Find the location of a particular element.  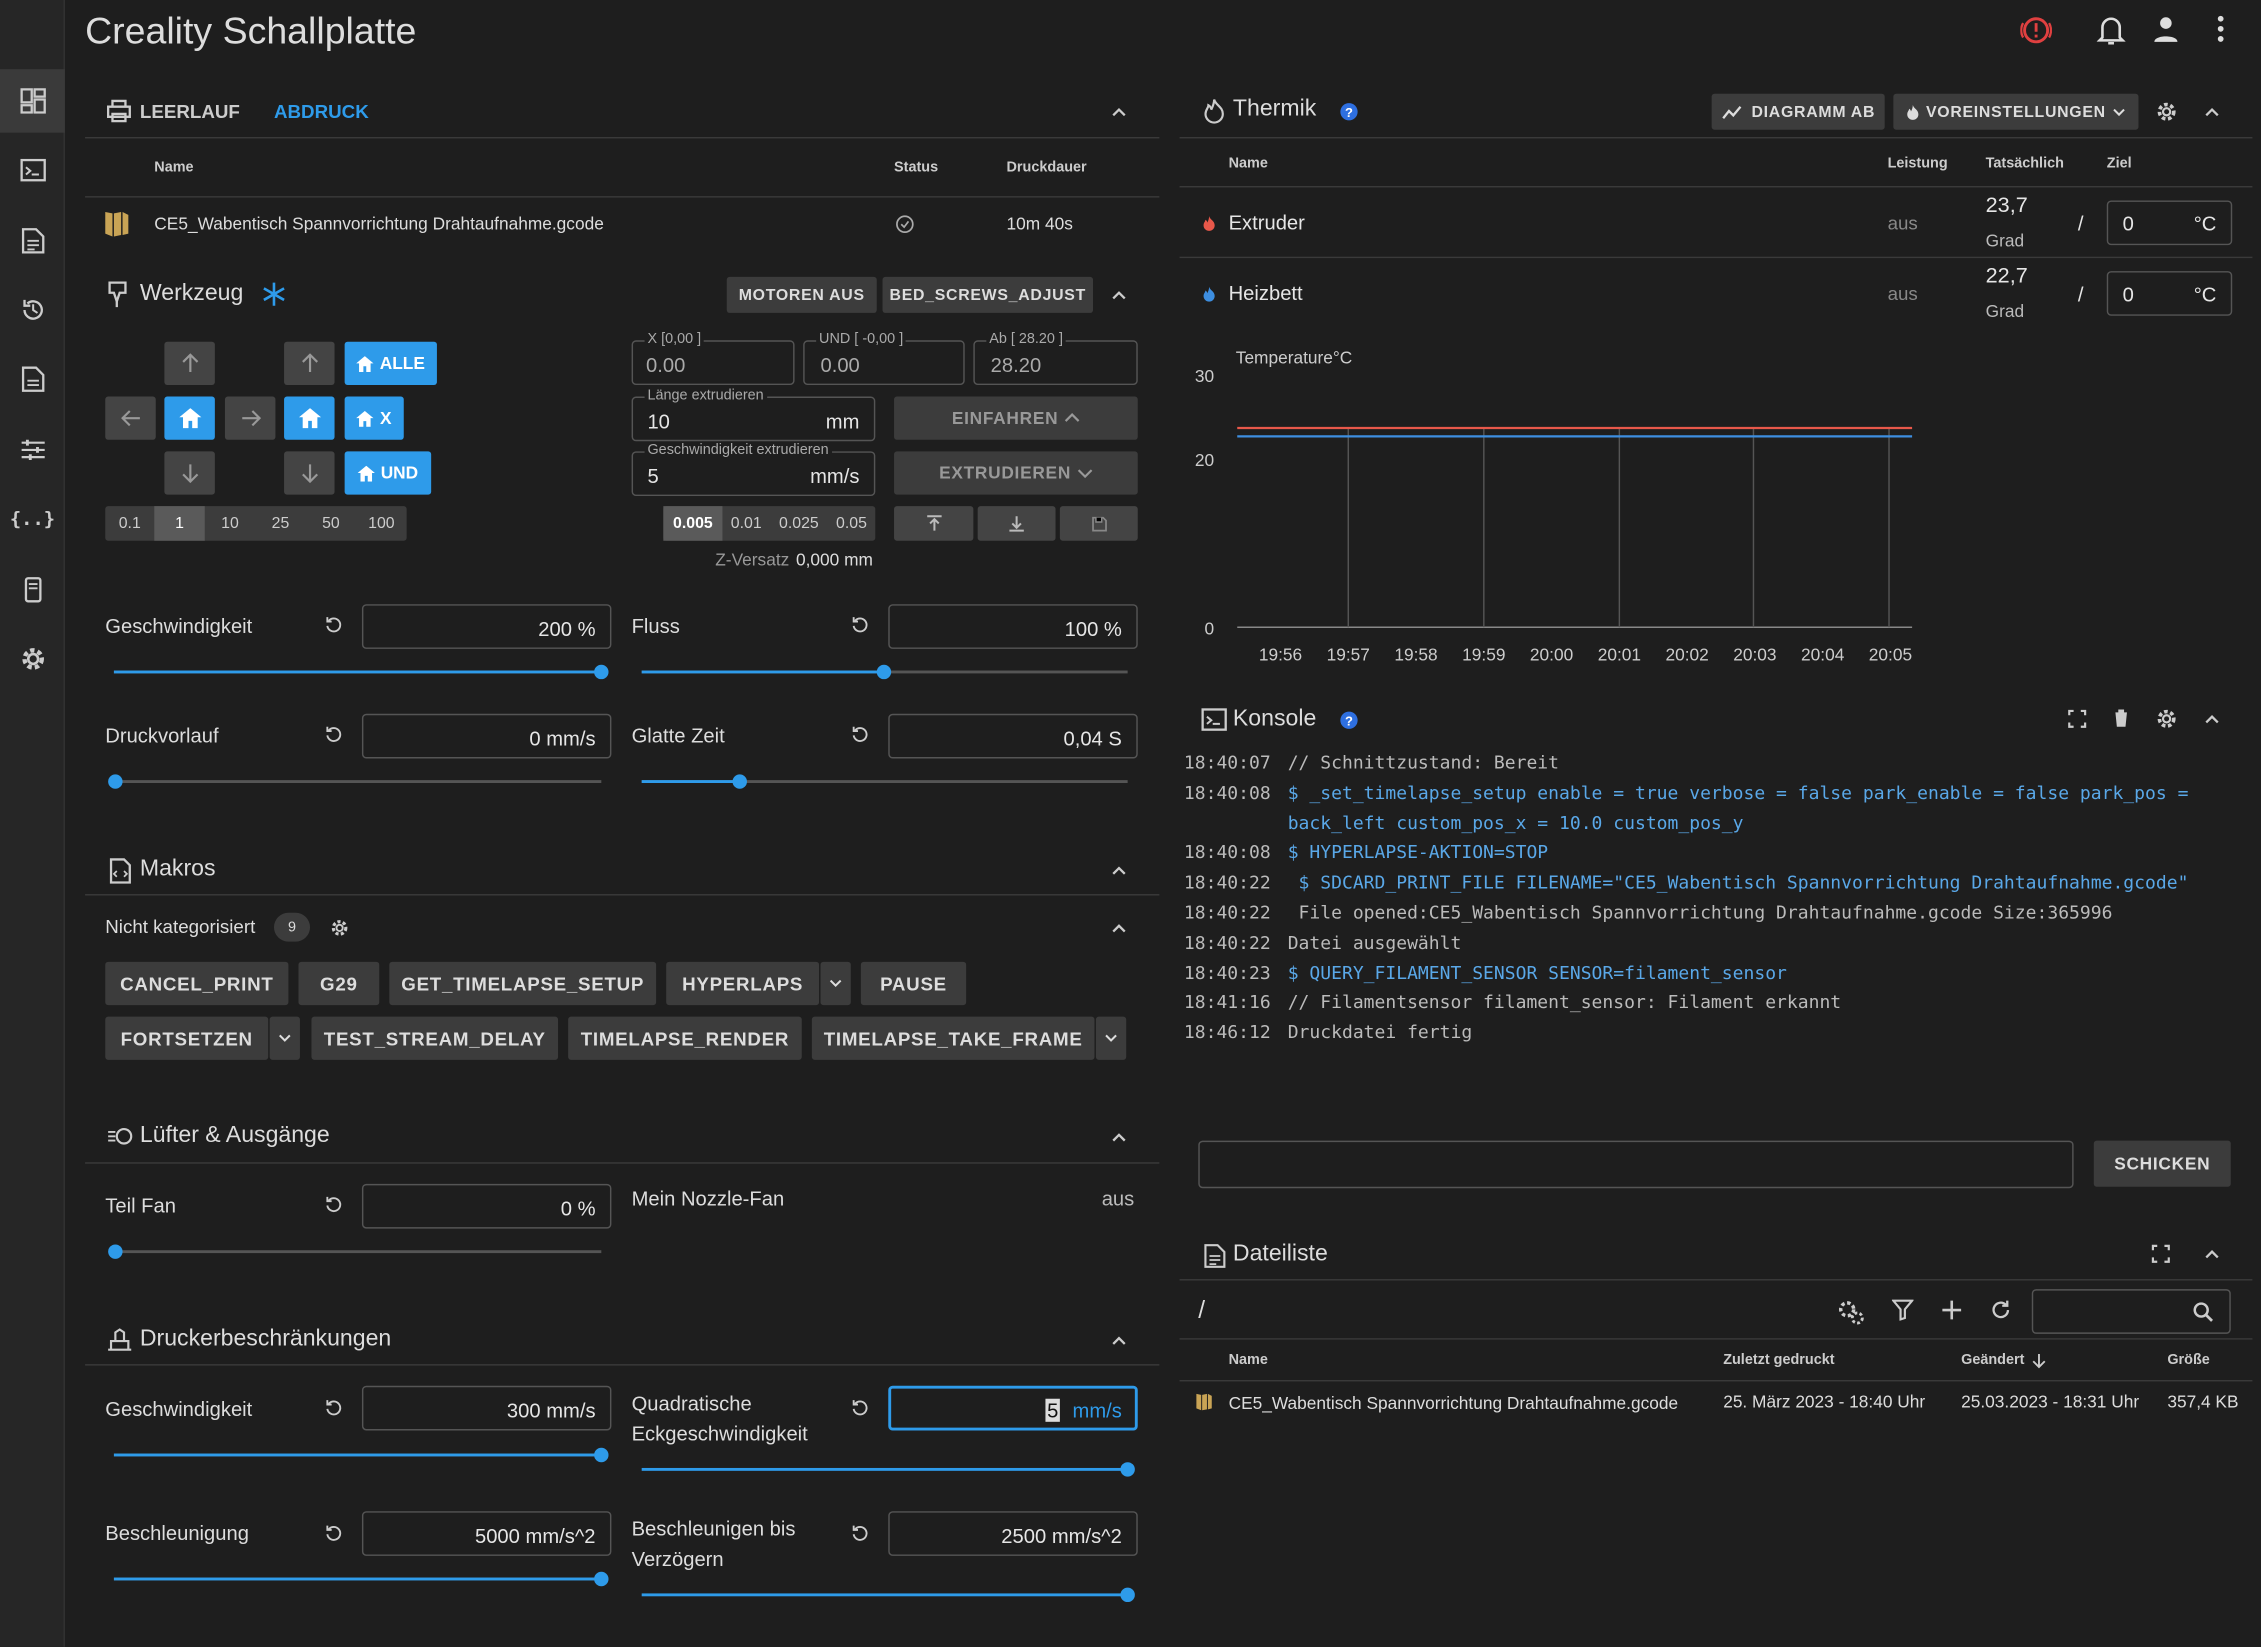

bed-screws-button: BED_SCREWS_ADJUST is located at coordinates (988, 294).